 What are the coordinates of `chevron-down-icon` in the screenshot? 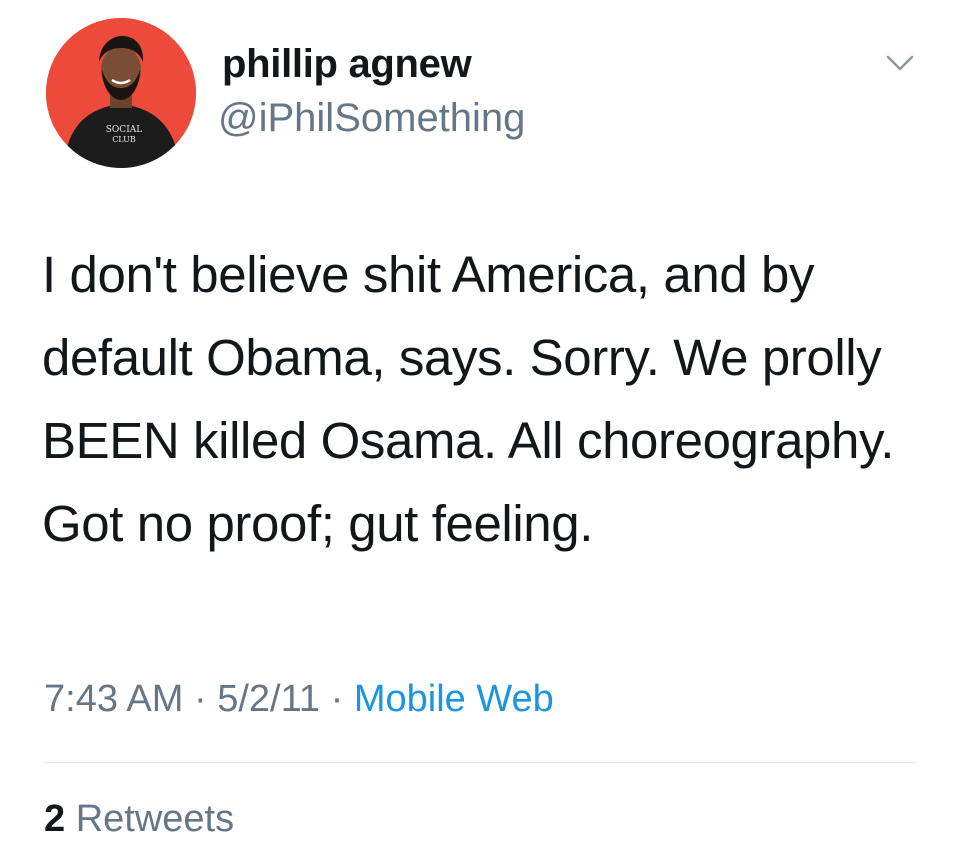 It's located at (900, 63).